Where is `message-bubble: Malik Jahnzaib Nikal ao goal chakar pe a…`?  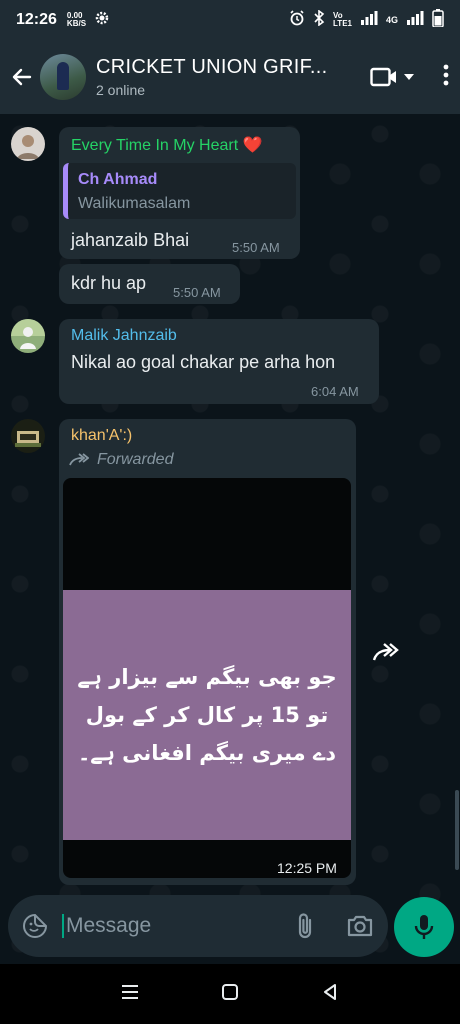 message-bubble: Malik Jahnzaib Nikal ao goal chakar pe a… is located at coordinates (219, 361).